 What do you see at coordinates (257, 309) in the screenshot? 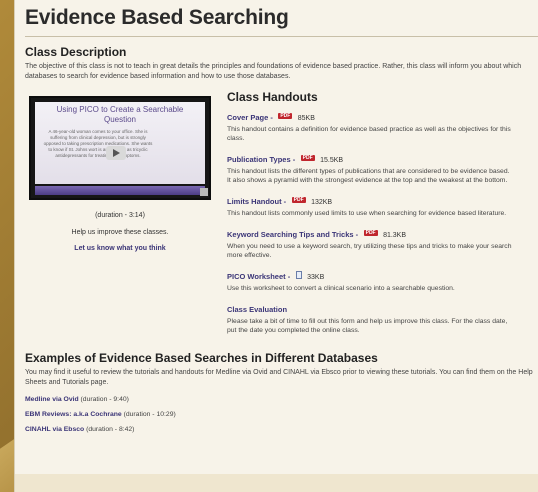
I see `handout-link: Class Evaluation` at bounding box center [257, 309].